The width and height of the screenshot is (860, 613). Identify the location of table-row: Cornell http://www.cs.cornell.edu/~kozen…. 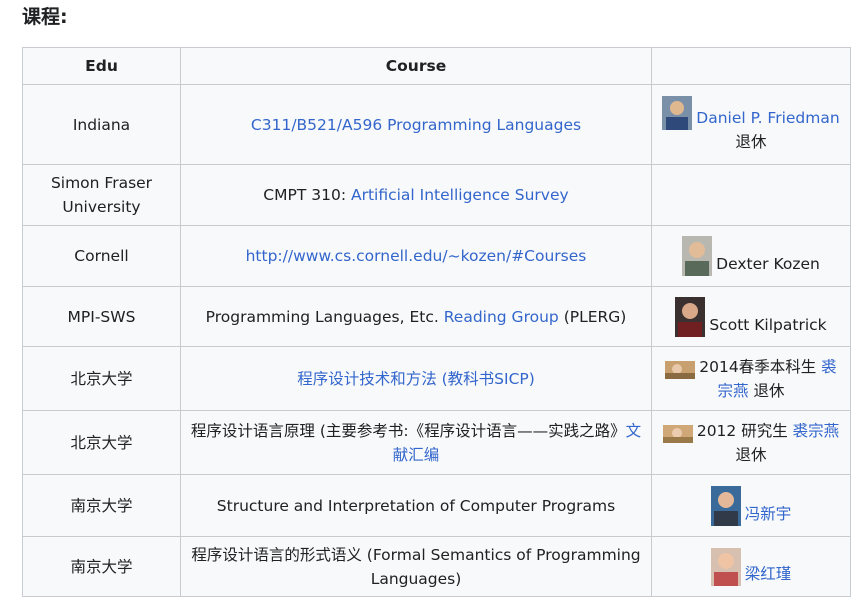
(436, 256).